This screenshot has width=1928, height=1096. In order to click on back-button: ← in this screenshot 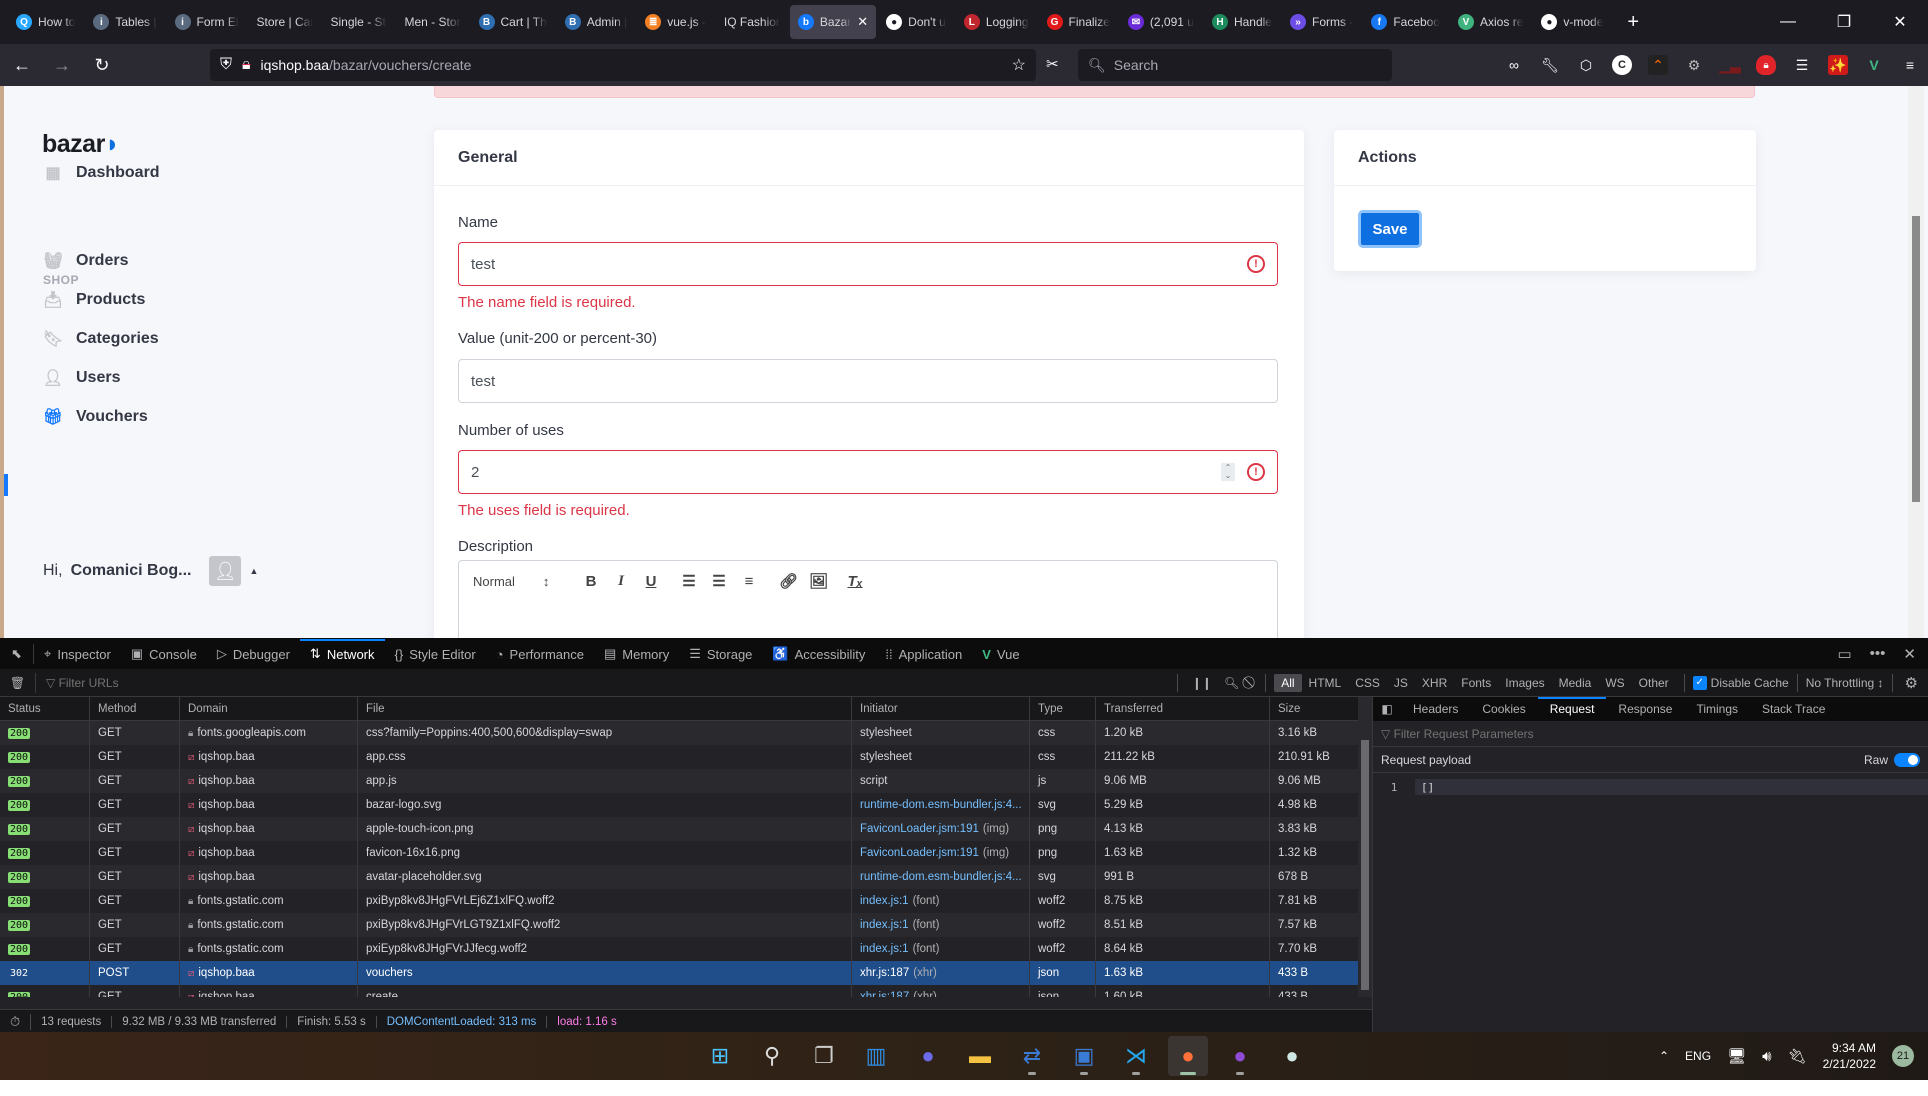, I will do `click(22, 65)`.